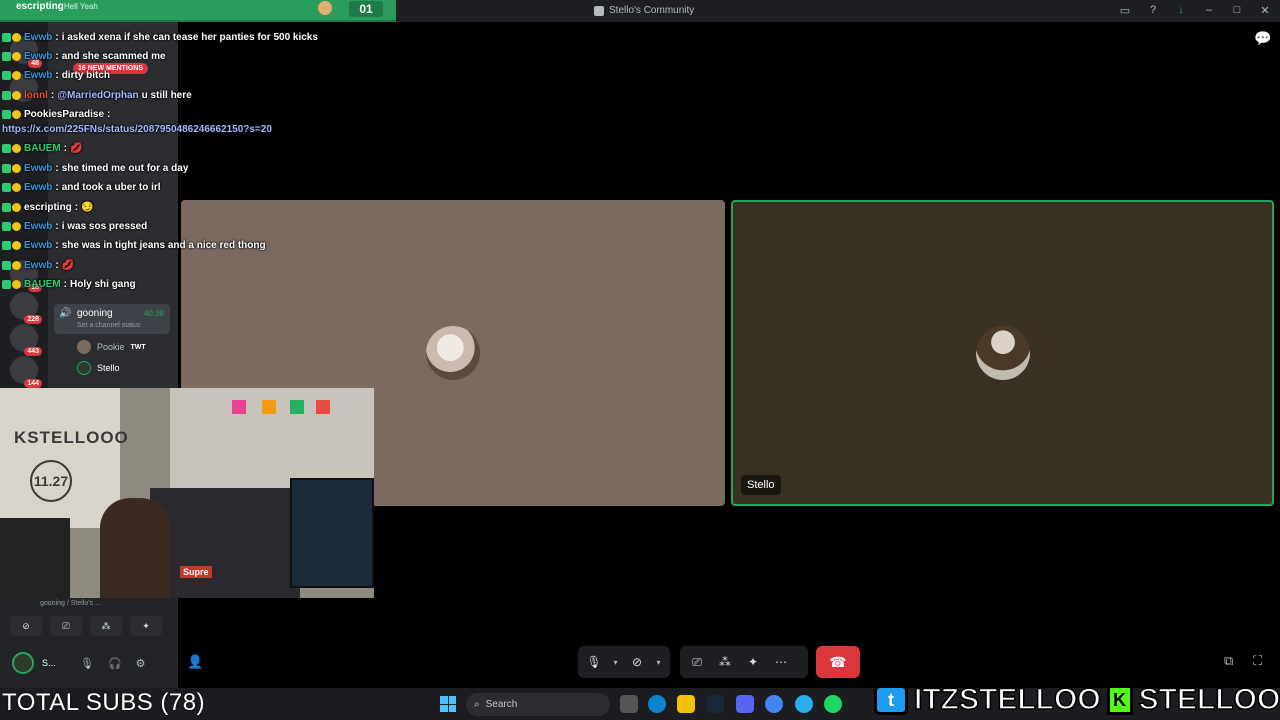 The width and height of the screenshot is (1280, 720). I want to click on voice-channel-gooning: 🔊 gooning 40:38 Set a channel status, so click(112, 319).